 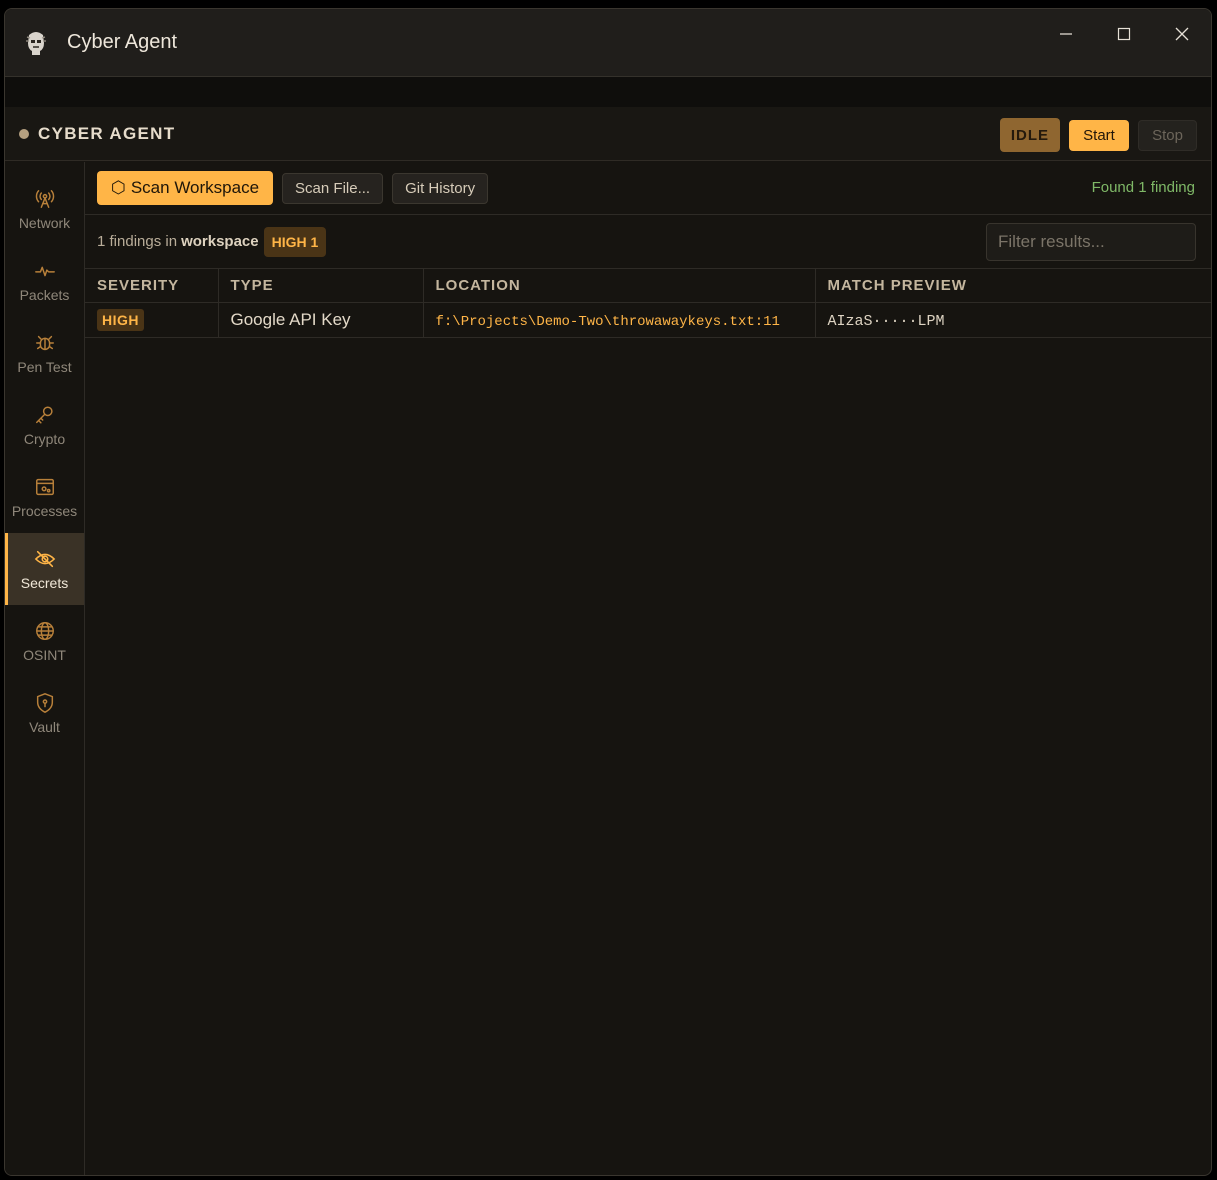 I want to click on column-header-match-preview: MATCH PREVIEW, so click(x=1013, y=286).